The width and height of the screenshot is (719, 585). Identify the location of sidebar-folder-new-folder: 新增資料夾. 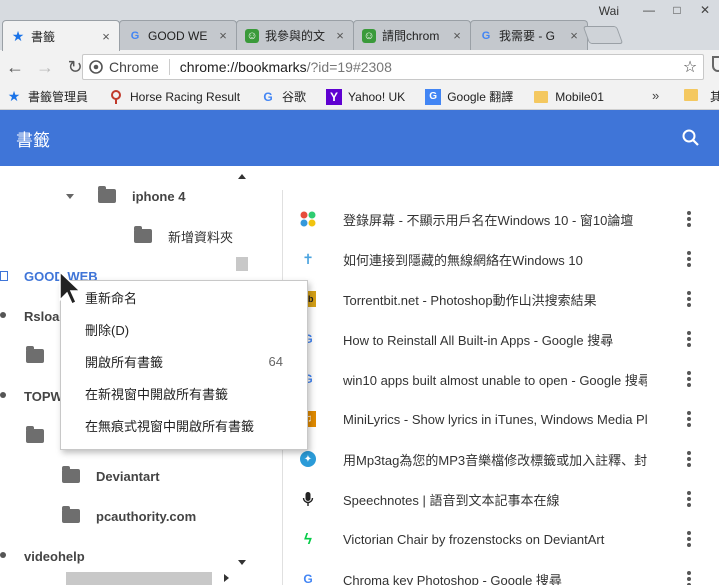
(183, 236).